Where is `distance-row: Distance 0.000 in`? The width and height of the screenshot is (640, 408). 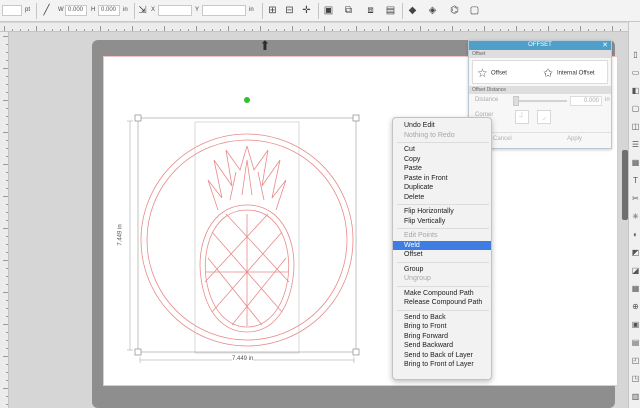 distance-row: Distance 0.000 in is located at coordinates (540, 101).